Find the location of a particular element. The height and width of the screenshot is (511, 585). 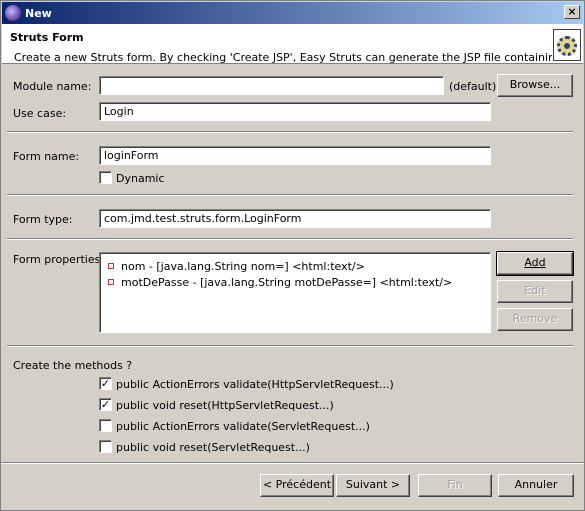

gear-icon is located at coordinates (567, 45).